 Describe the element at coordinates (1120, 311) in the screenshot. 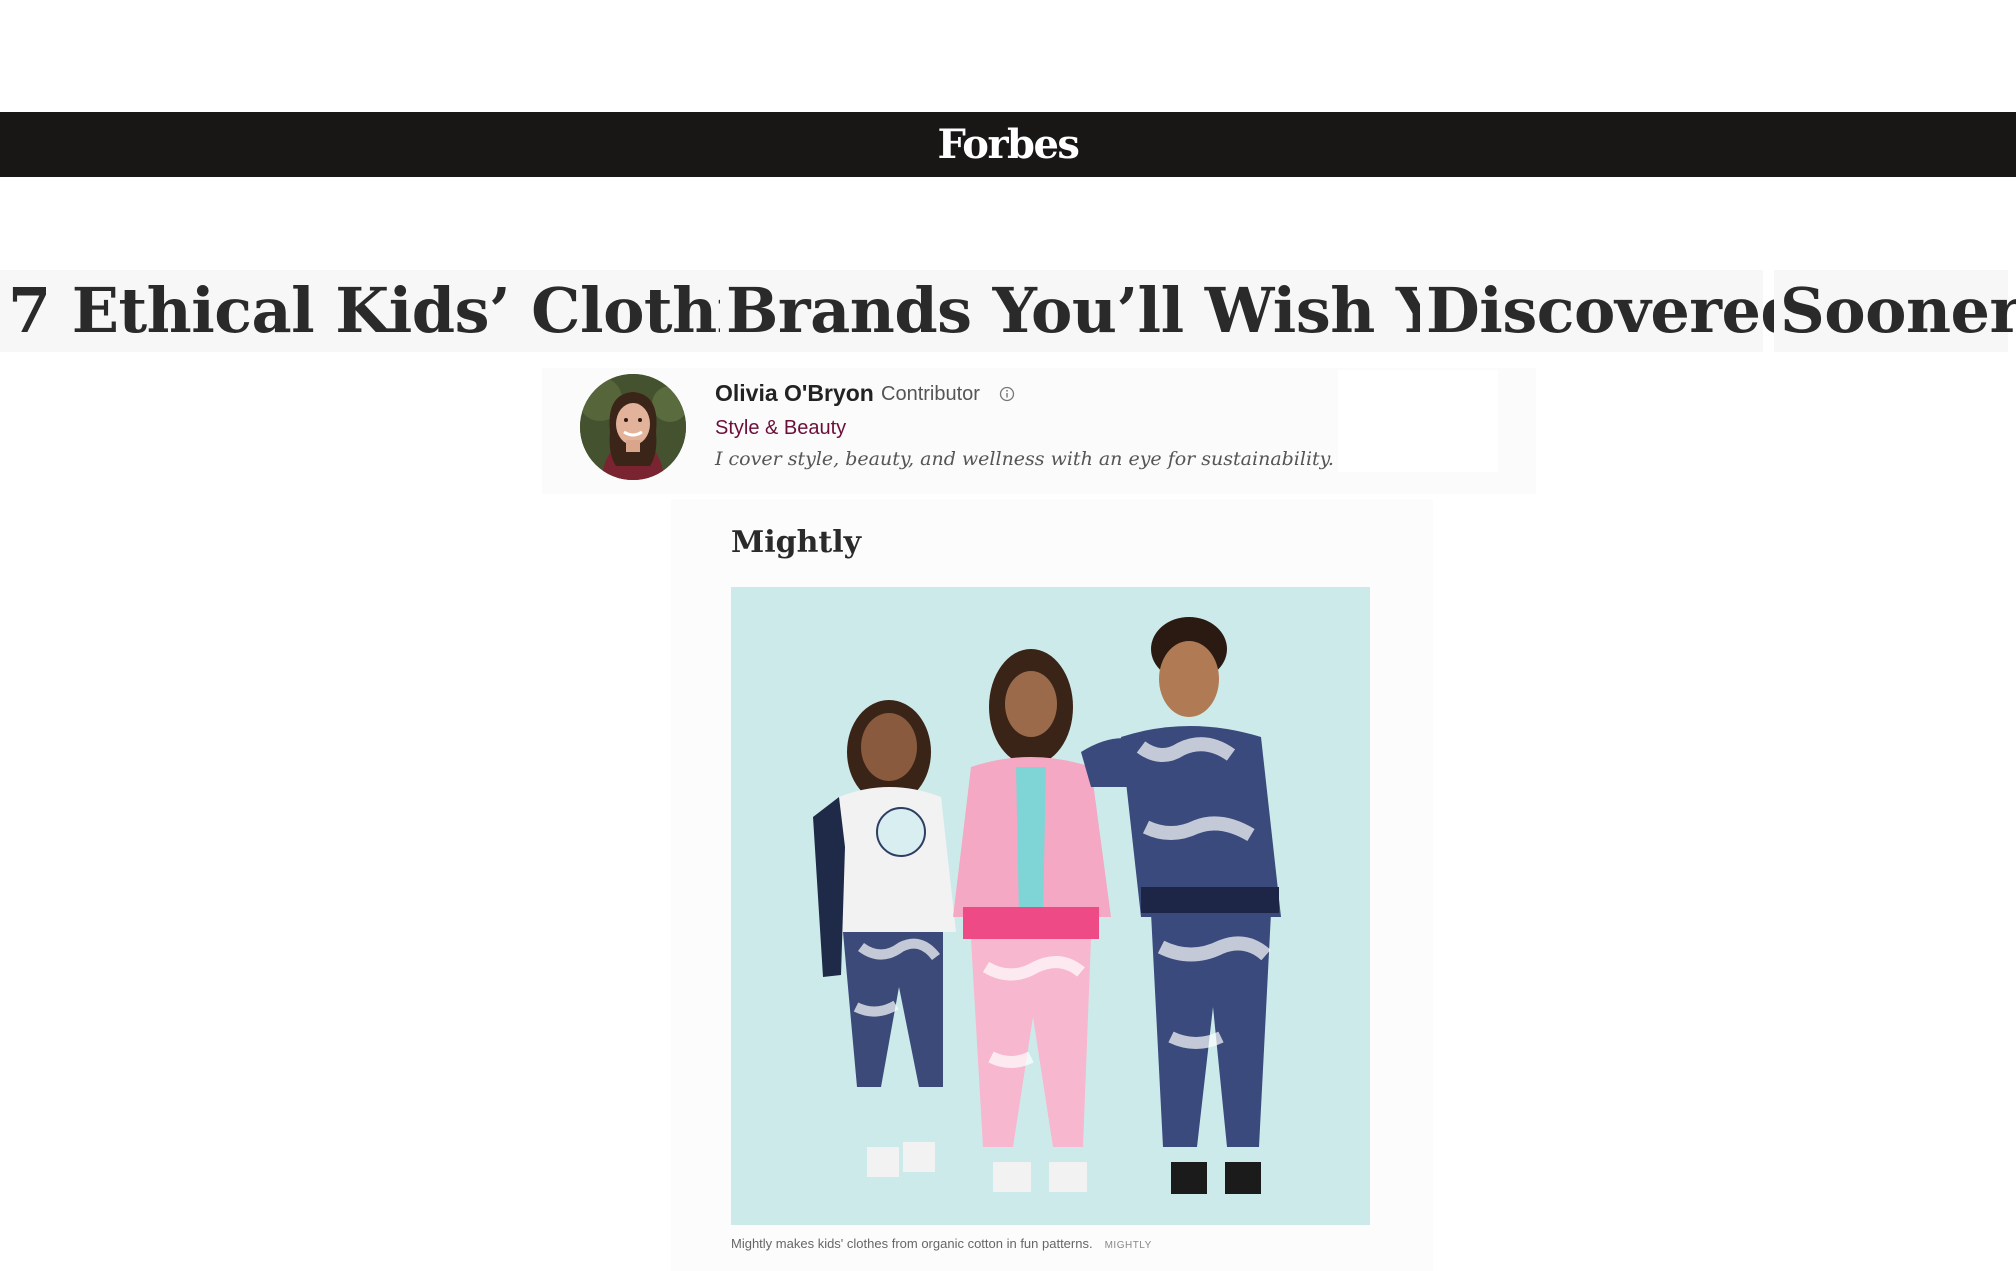

I see `headline-segment: Brands You’ll Wish You` at that location.